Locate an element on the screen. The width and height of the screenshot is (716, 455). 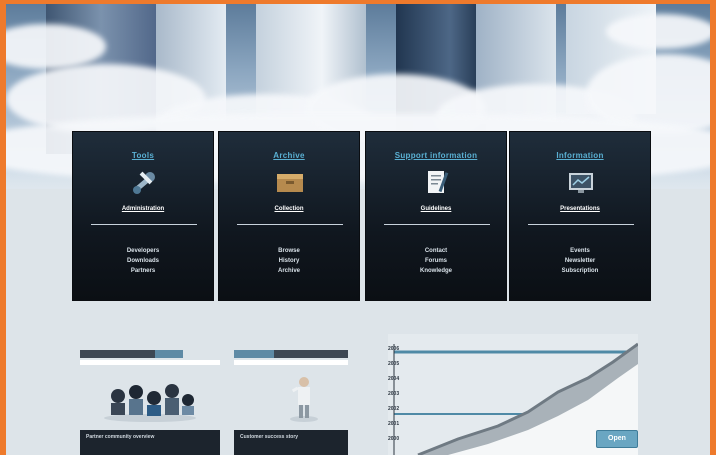
card-line: Forums is located at coordinates (436, 261).